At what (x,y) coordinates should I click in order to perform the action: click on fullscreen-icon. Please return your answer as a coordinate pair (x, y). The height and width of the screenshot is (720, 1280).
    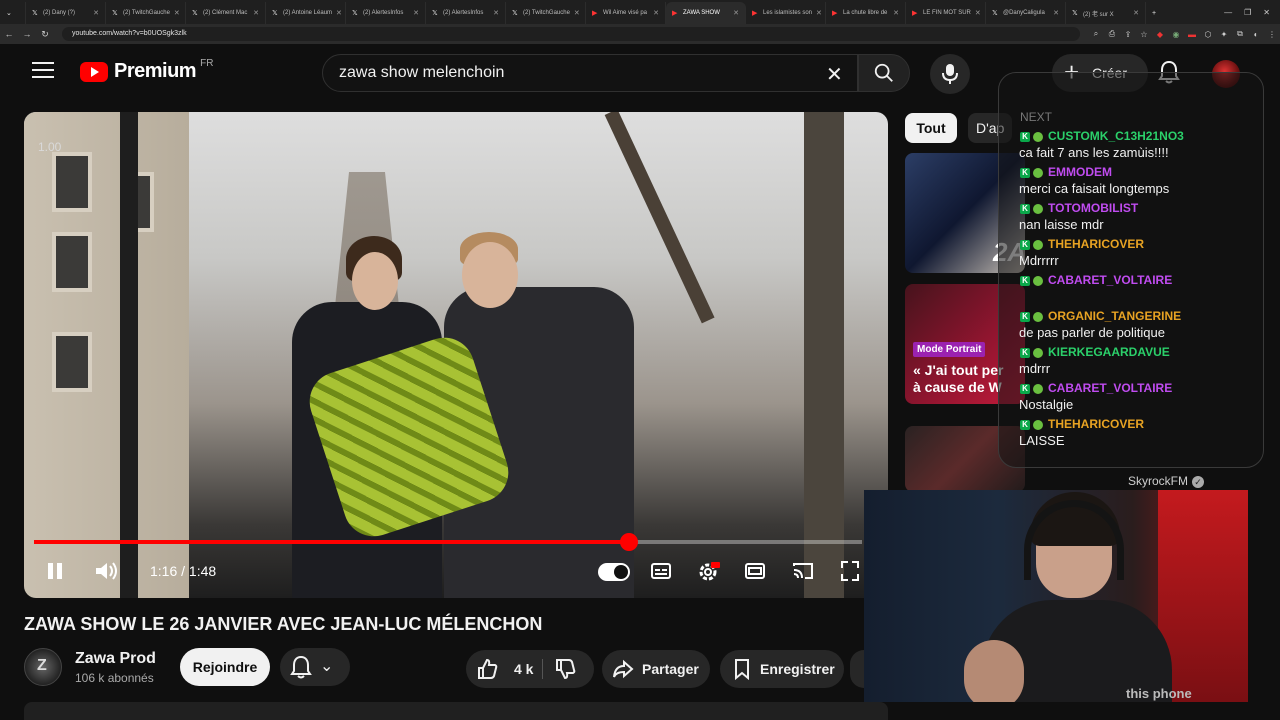
    Looking at the image, I should click on (850, 571).